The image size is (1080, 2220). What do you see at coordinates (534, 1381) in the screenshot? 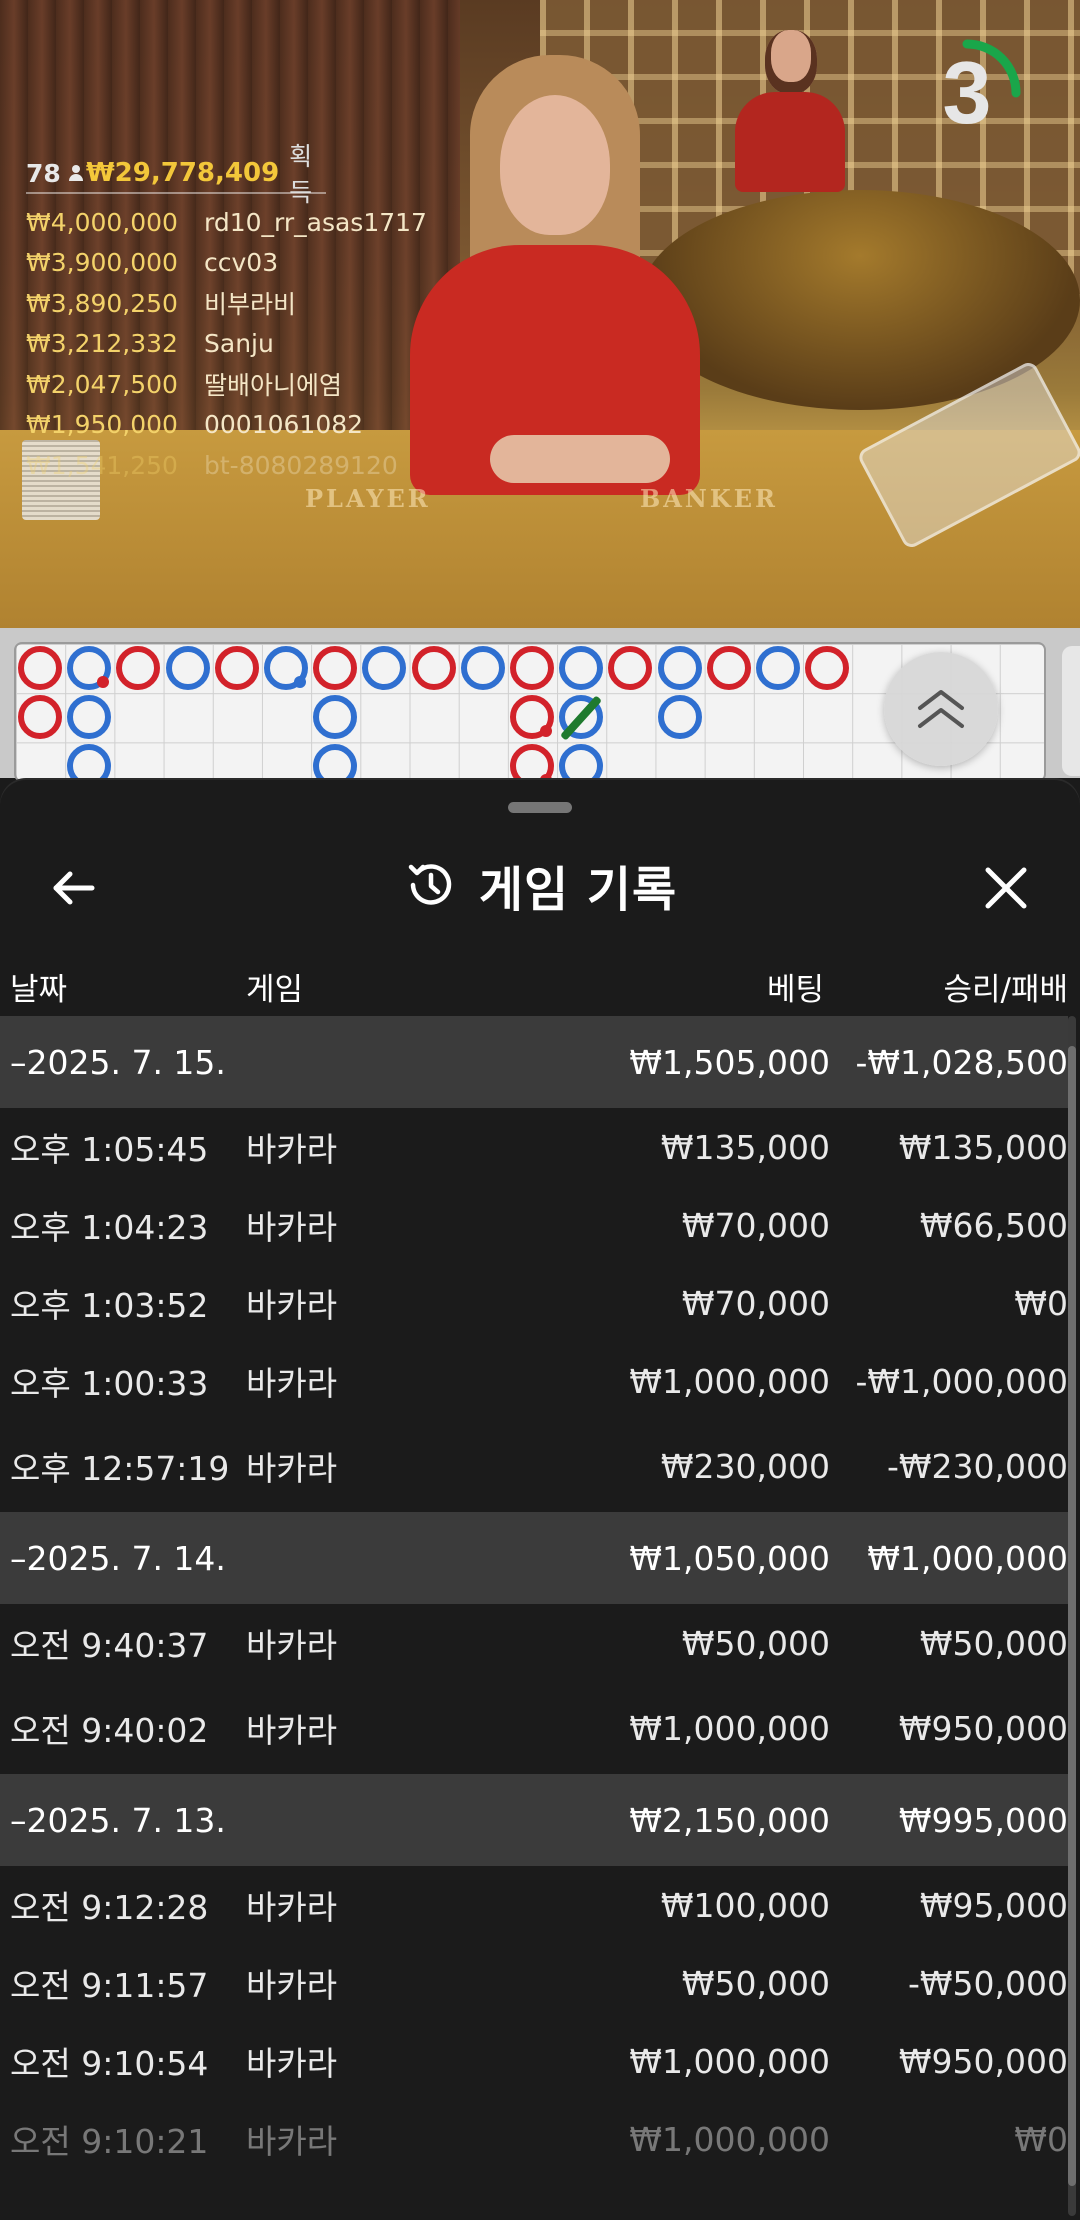
I see `history-row: 오후 1:00:33 바카라 ₩1,000,000 -₩1,000,000` at bounding box center [534, 1381].